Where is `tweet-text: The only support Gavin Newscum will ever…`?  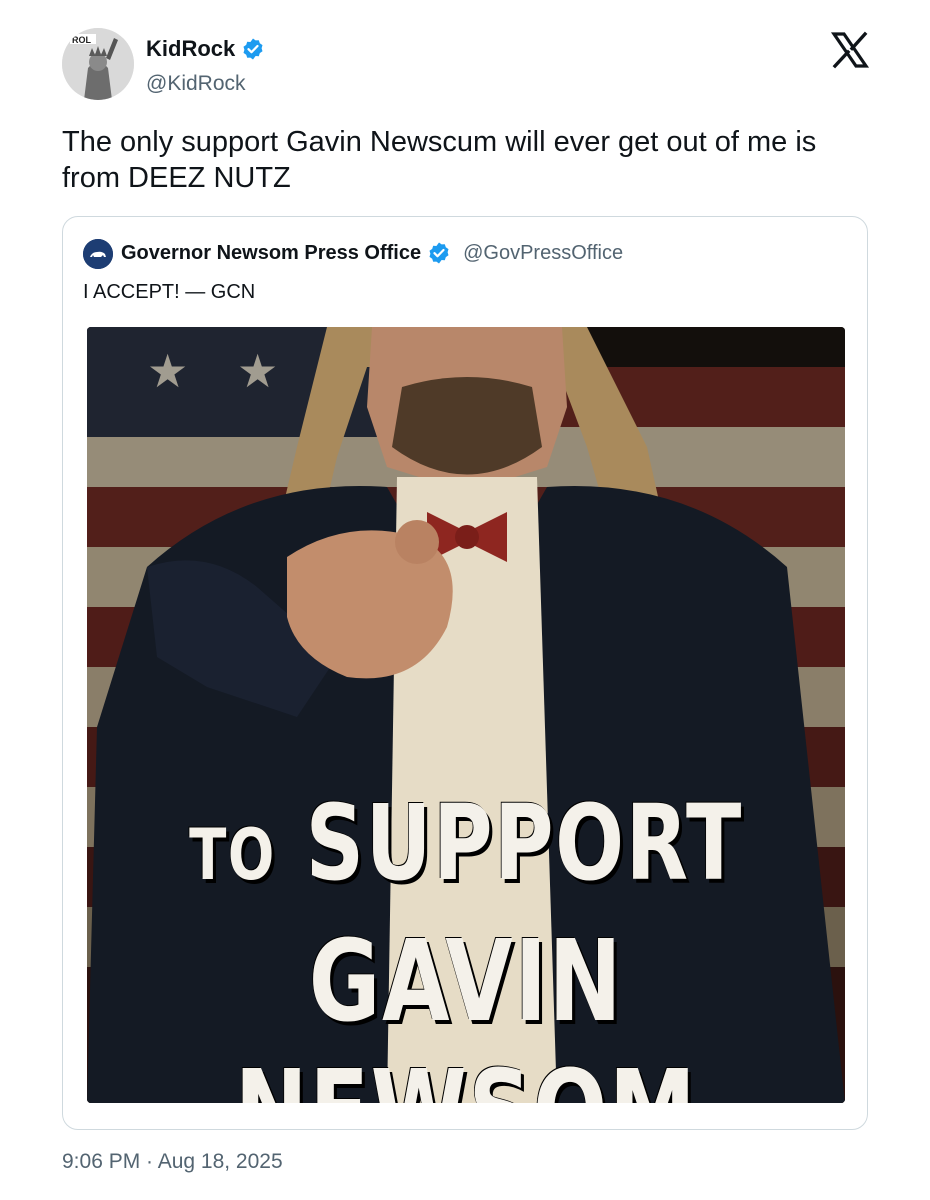 tweet-text: The only support Gavin Newscum will ever… is located at coordinates (439, 160).